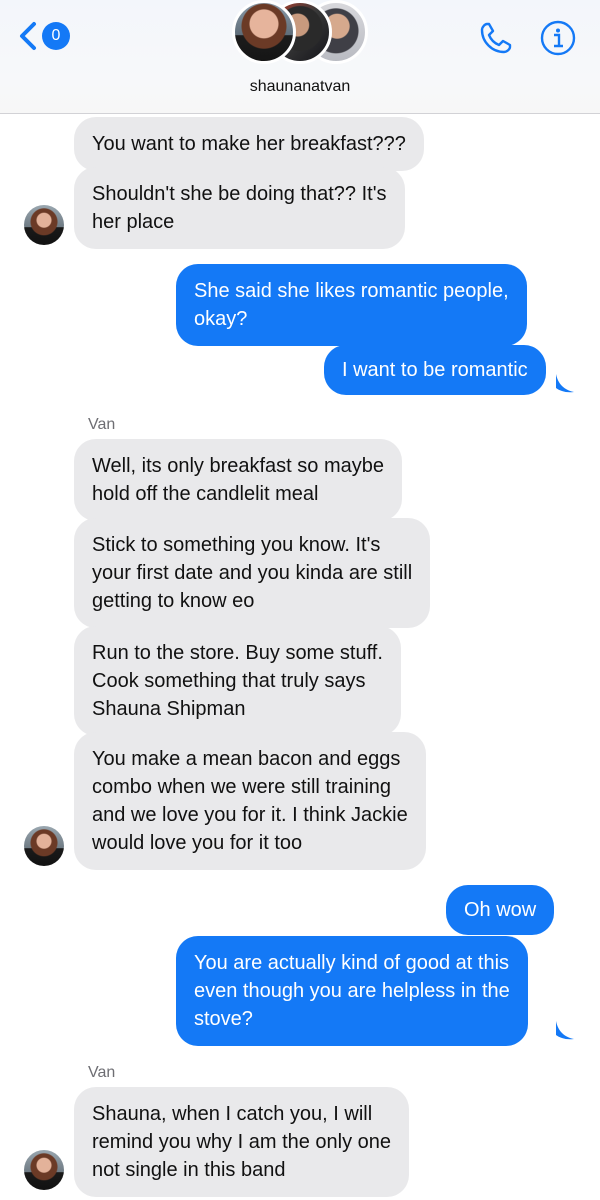 The image size is (600, 1200). I want to click on message-text: You want to make her breakfast???, so click(249, 144).